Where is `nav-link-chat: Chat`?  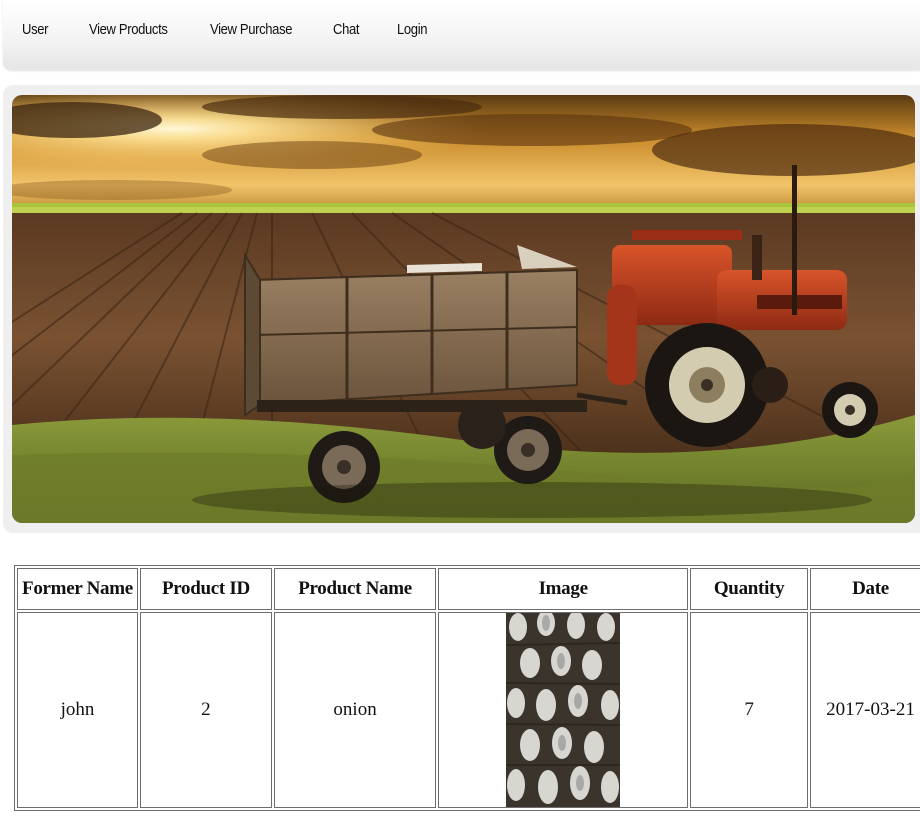
nav-link-chat: Chat is located at coordinates (362, 30).